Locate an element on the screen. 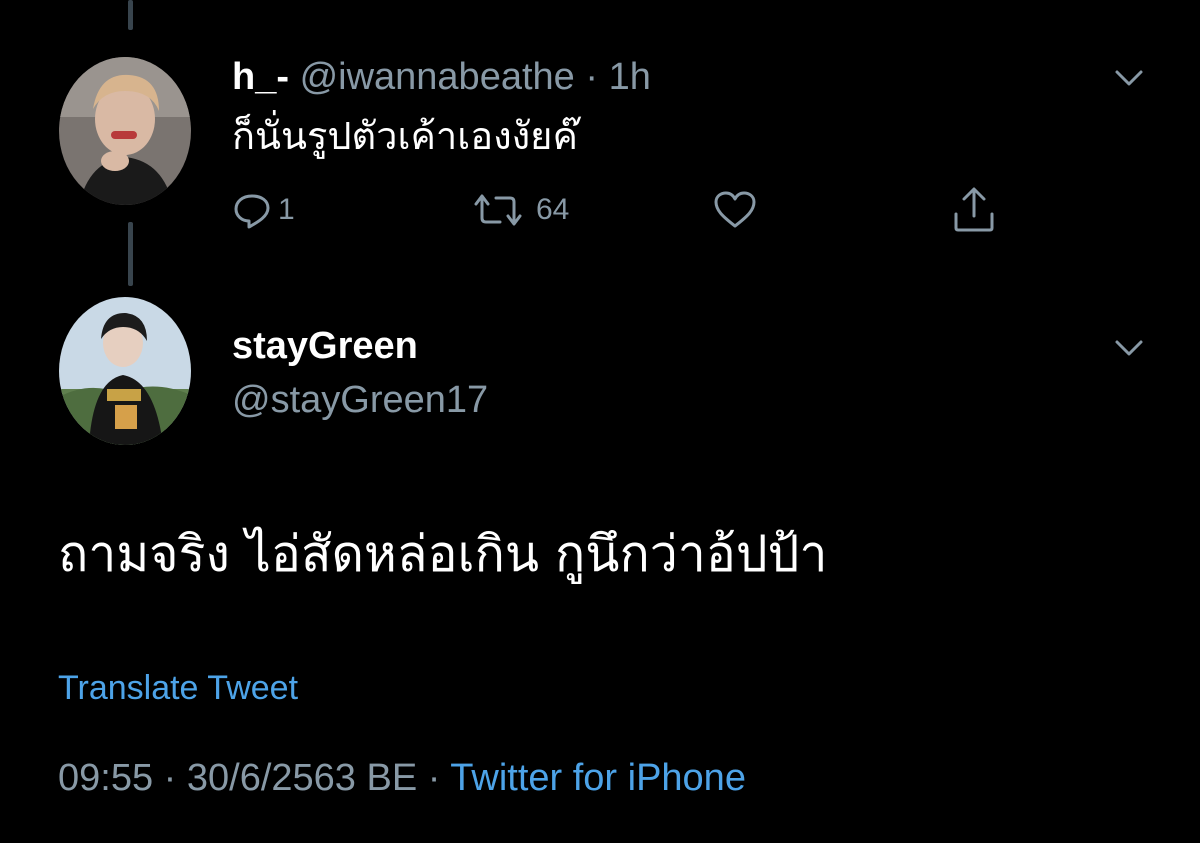  thread-connector is located at coordinates (130, 254).